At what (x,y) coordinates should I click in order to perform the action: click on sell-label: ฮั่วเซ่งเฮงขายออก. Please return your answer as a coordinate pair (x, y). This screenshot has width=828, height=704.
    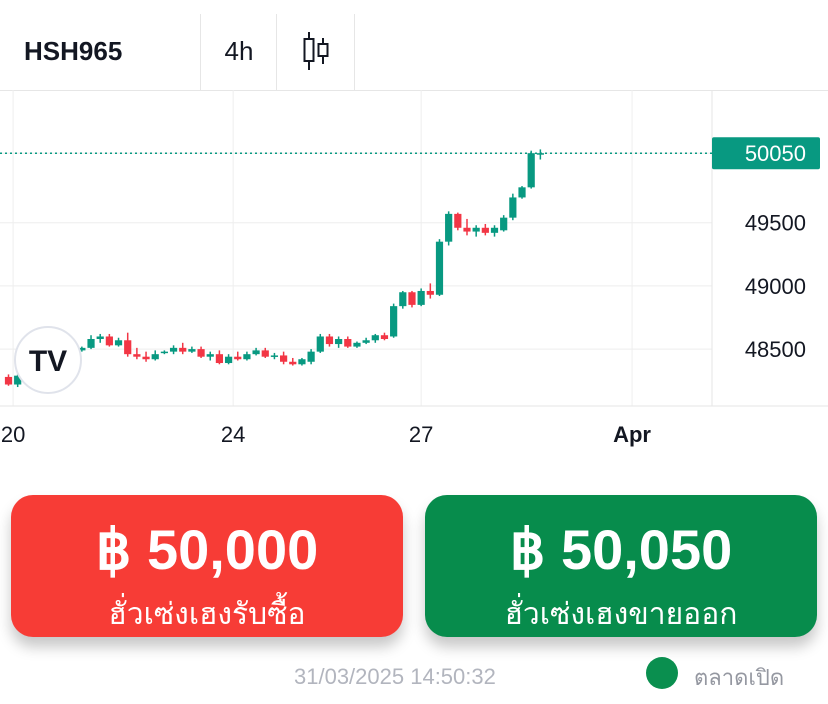
    Looking at the image, I should click on (621, 614).